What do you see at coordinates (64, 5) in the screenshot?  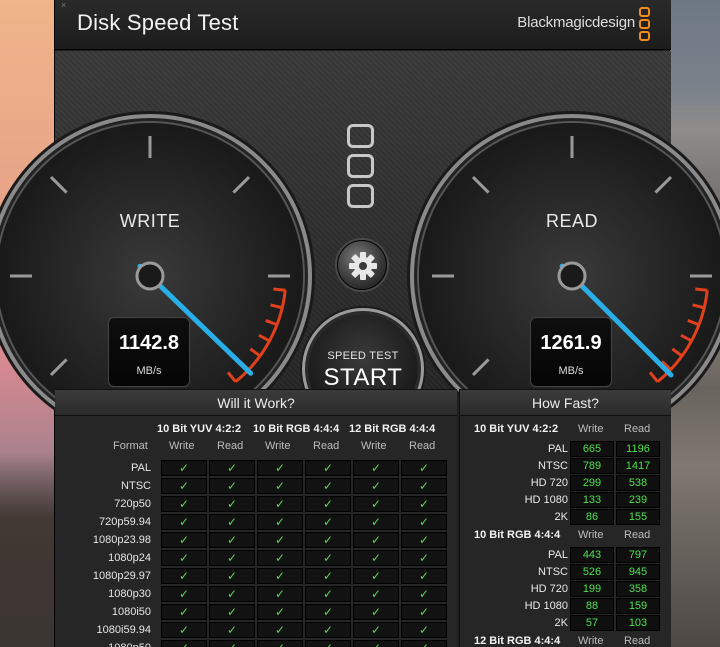 I see `close-icon: ×` at bounding box center [64, 5].